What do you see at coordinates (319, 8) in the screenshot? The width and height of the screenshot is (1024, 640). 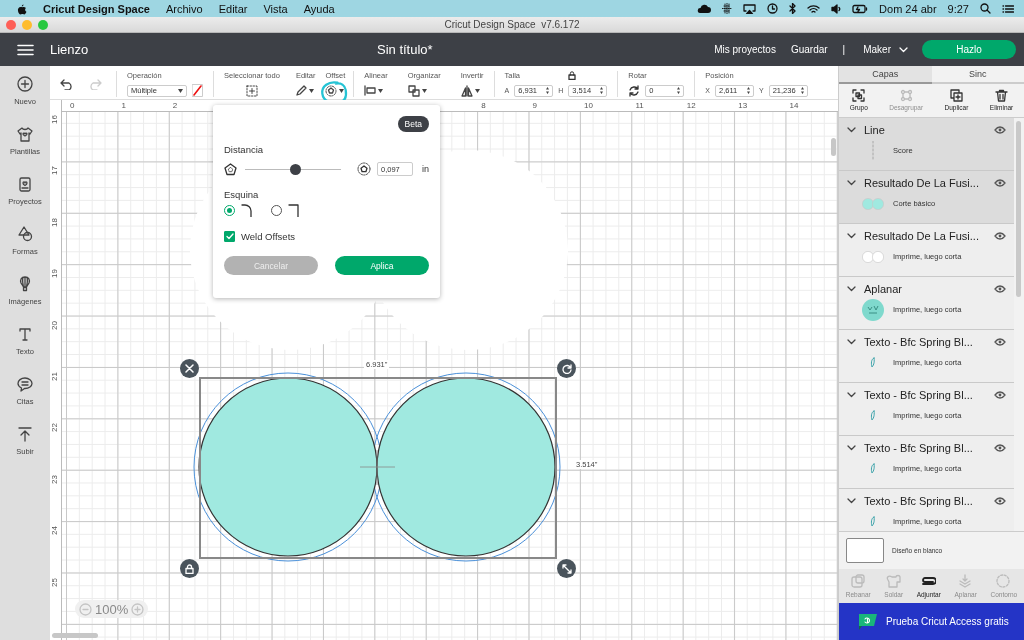 I see `menu-item: Ayuda` at bounding box center [319, 8].